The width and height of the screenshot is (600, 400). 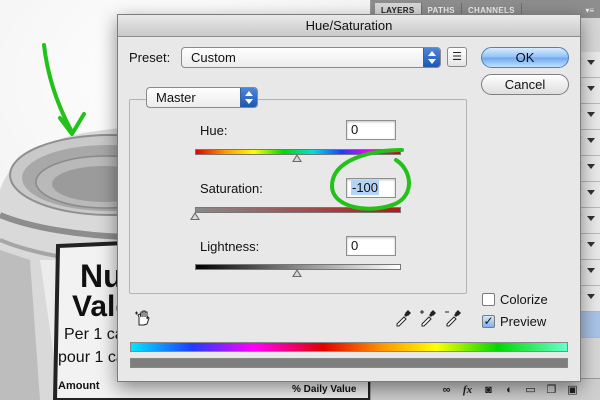 What do you see at coordinates (349, 26) in the screenshot?
I see `dialog-title: Hue/Saturation` at bounding box center [349, 26].